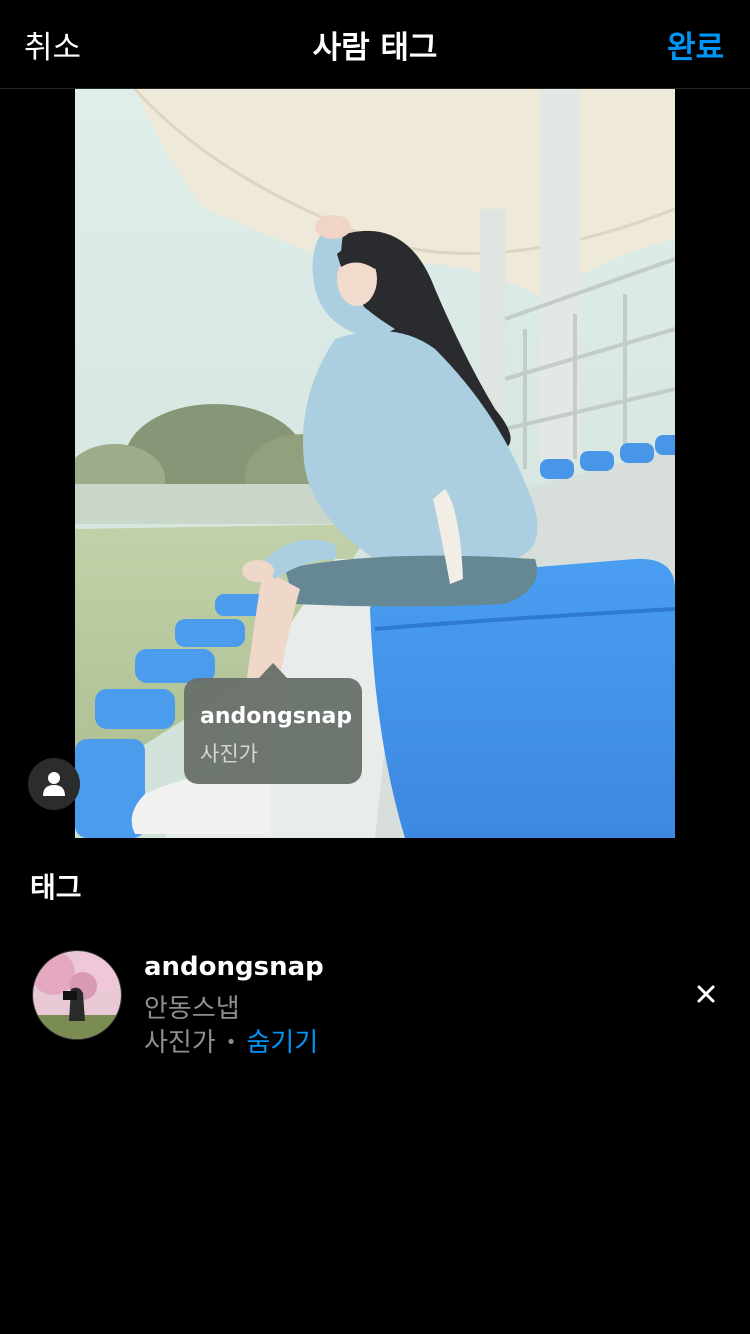  What do you see at coordinates (77, 995) in the screenshot?
I see `avatar` at bounding box center [77, 995].